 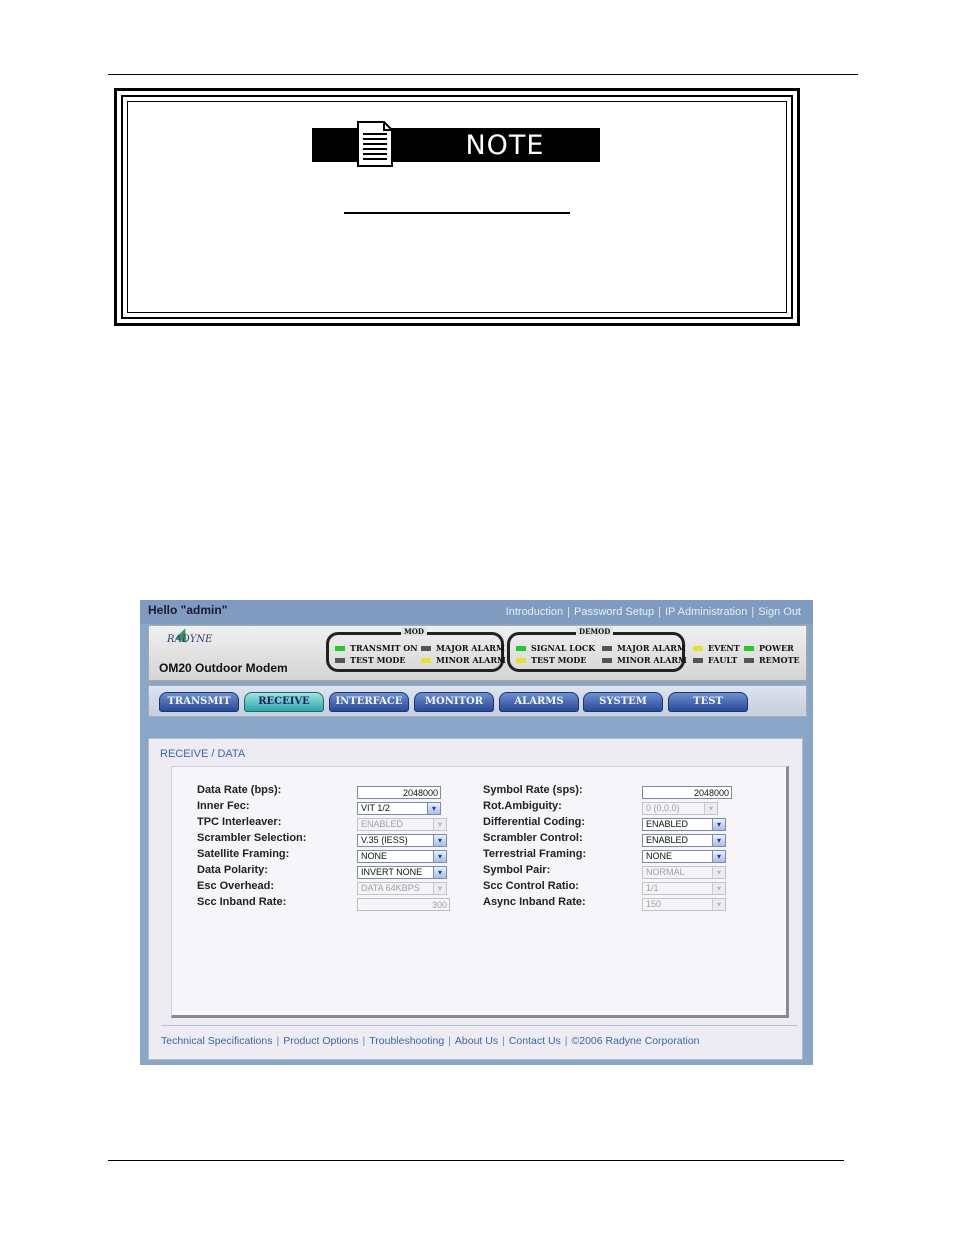 What do you see at coordinates (654, 904) in the screenshot?
I see `async-inband-rate-value: 150` at bounding box center [654, 904].